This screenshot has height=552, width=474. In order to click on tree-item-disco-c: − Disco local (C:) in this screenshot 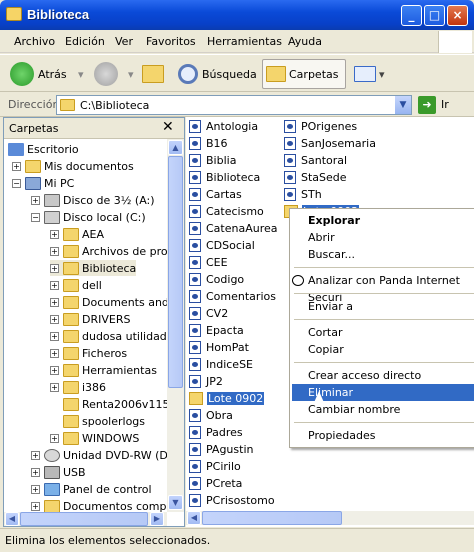, I will do `click(88, 217)`.